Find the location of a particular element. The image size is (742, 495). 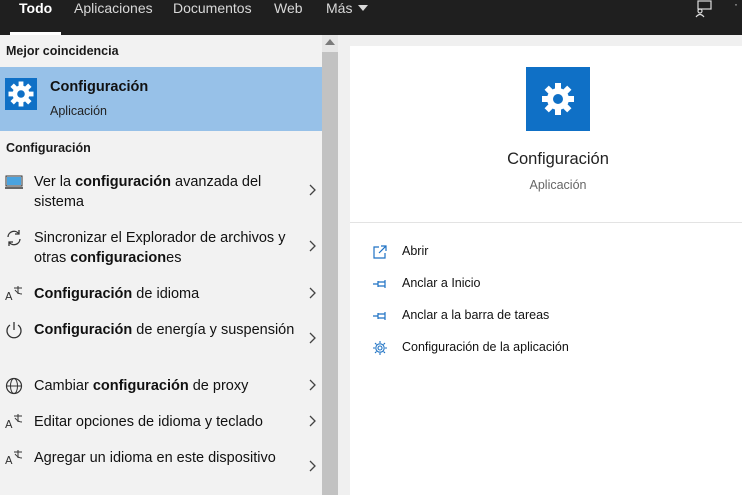

best-match-item: Configuración Aplicación is located at coordinates (161, 99).